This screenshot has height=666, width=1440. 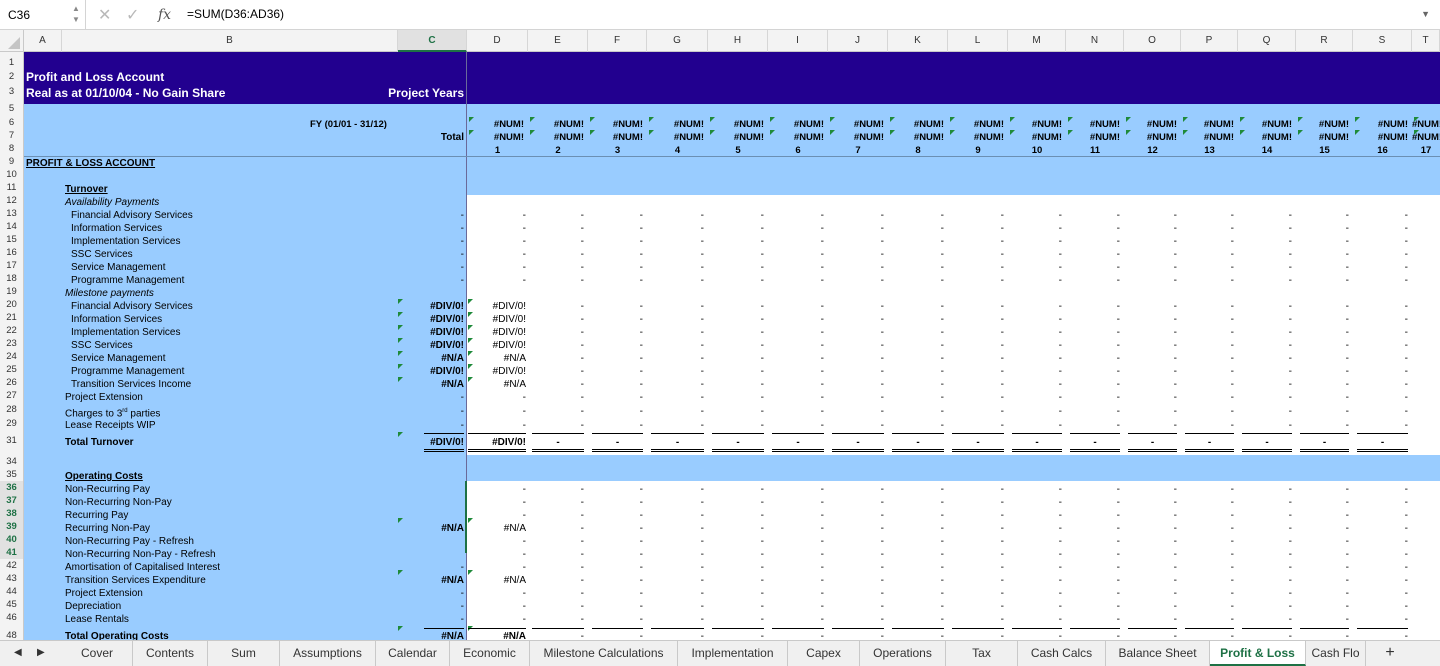 I want to click on tab-economic: Economic, so click(x=490, y=653).